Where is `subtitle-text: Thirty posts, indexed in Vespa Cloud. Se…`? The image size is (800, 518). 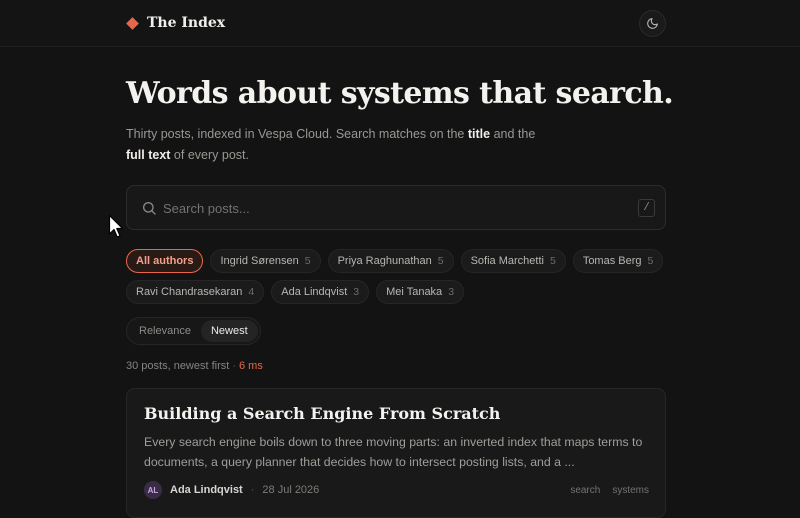
subtitle-text: Thirty posts, indexed in Vespa Cloud. Se… is located at coordinates (297, 134).